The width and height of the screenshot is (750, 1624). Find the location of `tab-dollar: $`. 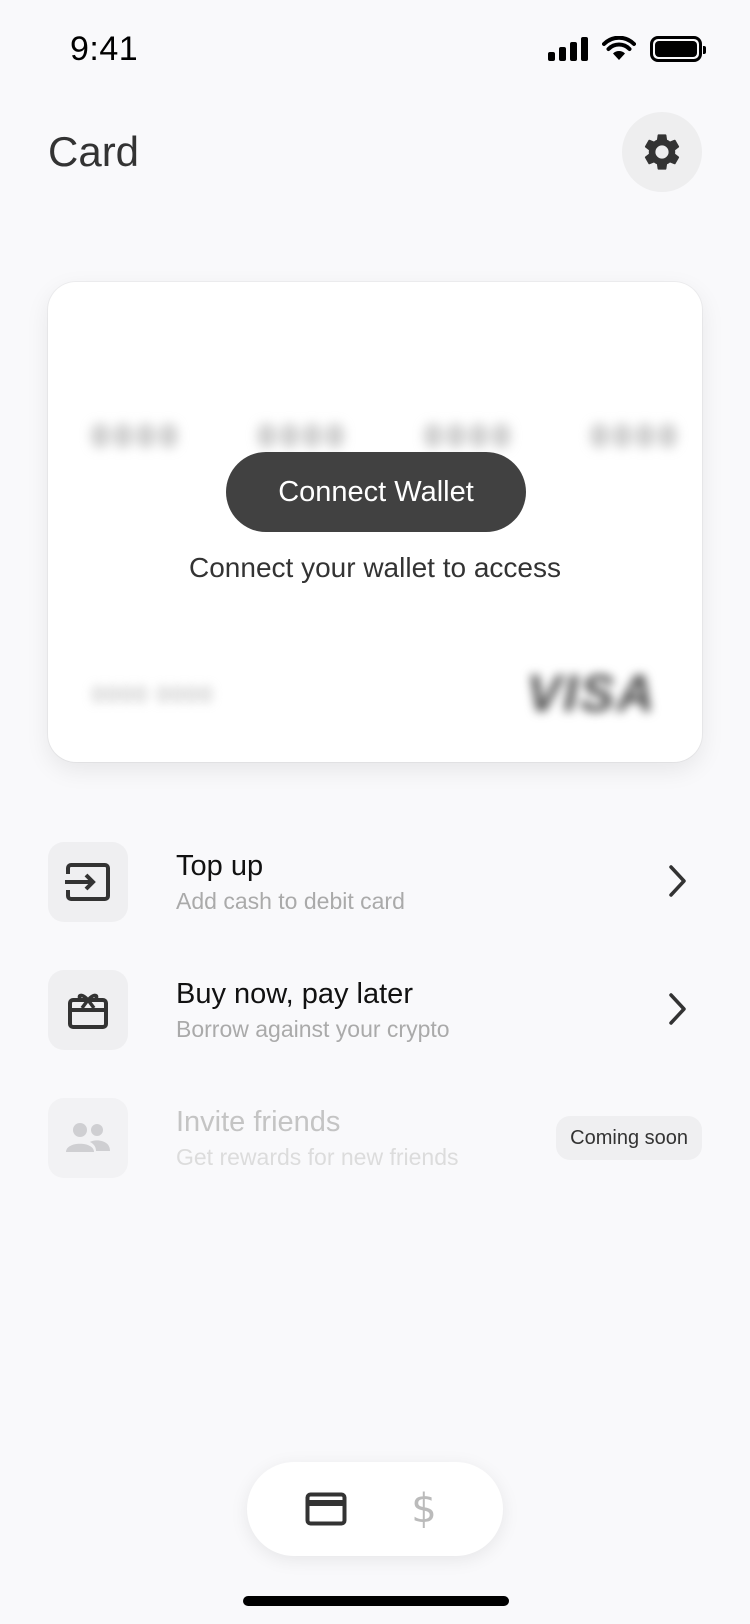

tab-dollar: $ is located at coordinates (424, 1509).